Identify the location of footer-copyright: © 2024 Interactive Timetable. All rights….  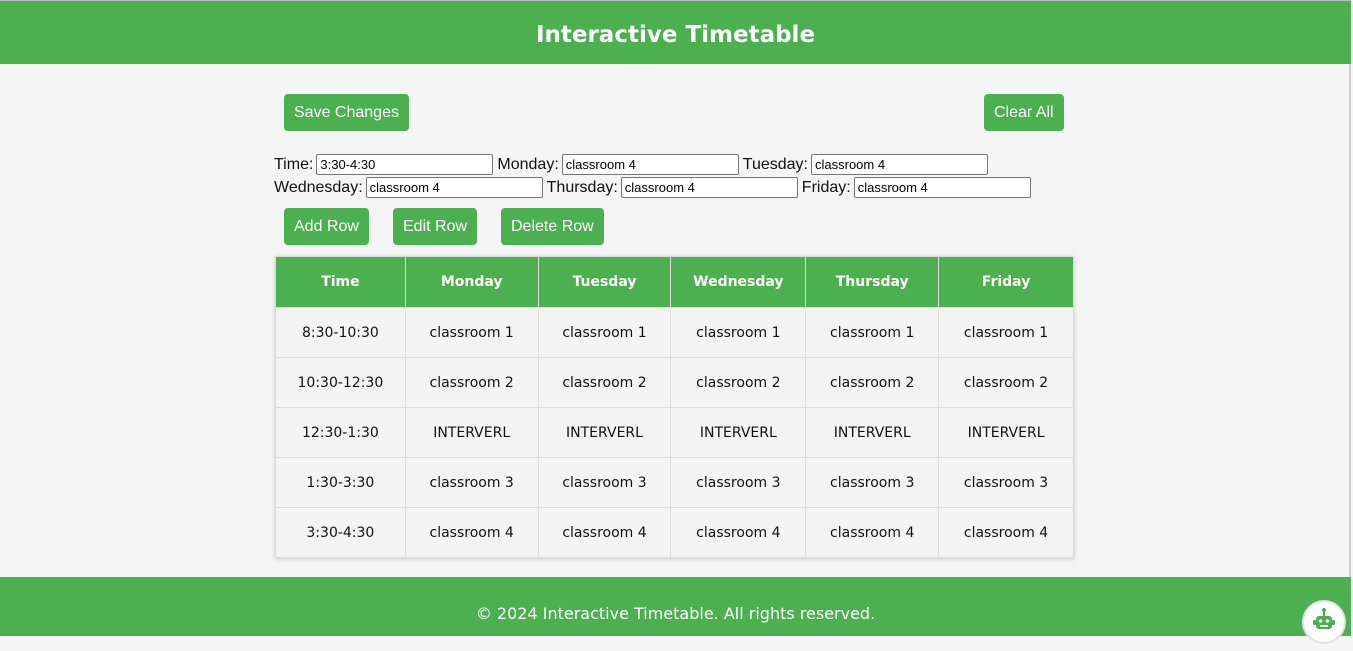
(675, 613).